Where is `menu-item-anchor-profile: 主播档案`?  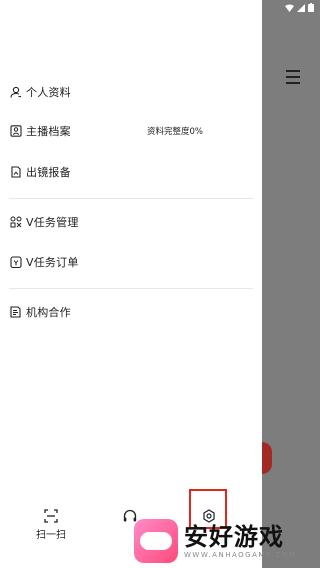
menu-item-anchor-profile: 主播档案 is located at coordinates (40, 131).